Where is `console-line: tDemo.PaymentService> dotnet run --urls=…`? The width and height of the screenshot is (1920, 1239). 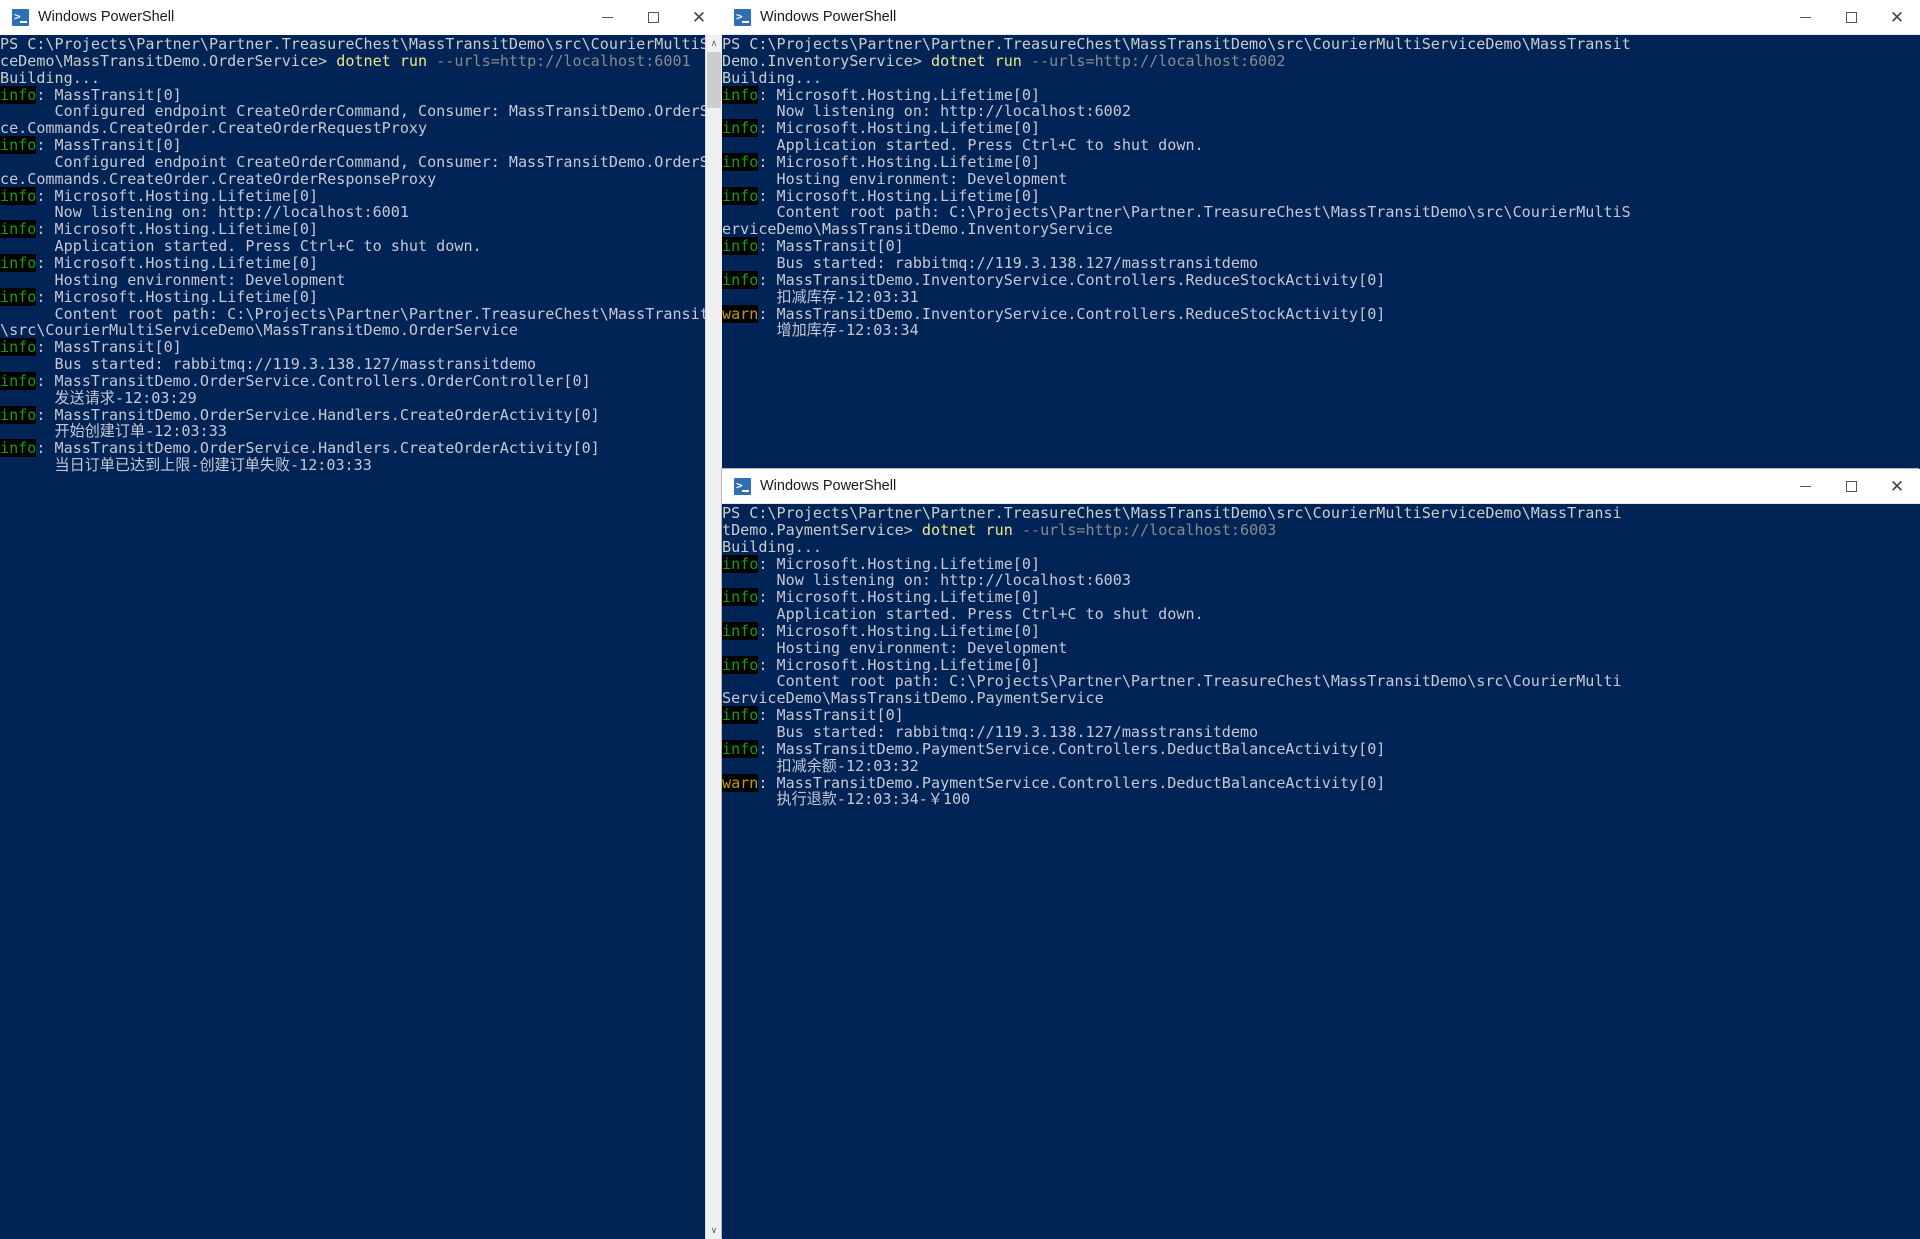
console-line: tDemo.PaymentService> dotnet run --urls=… is located at coordinates (1321, 529).